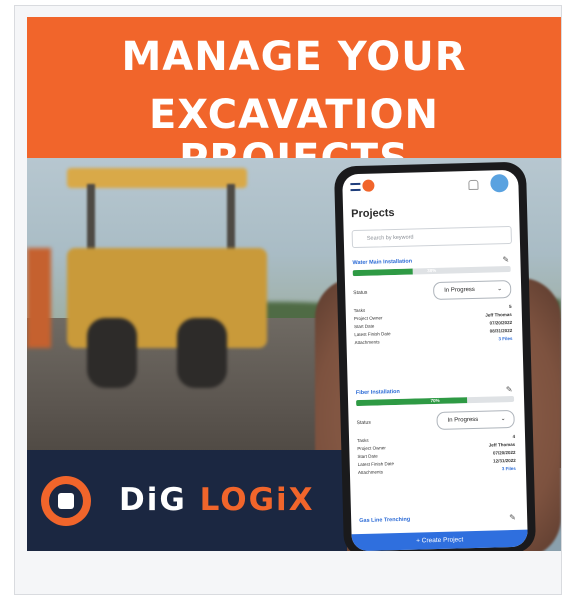 The width and height of the screenshot is (575, 599). What do you see at coordinates (378, 392) in the screenshot?
I see `project-name: Fiber Installation` at bounding box center [378, 392].